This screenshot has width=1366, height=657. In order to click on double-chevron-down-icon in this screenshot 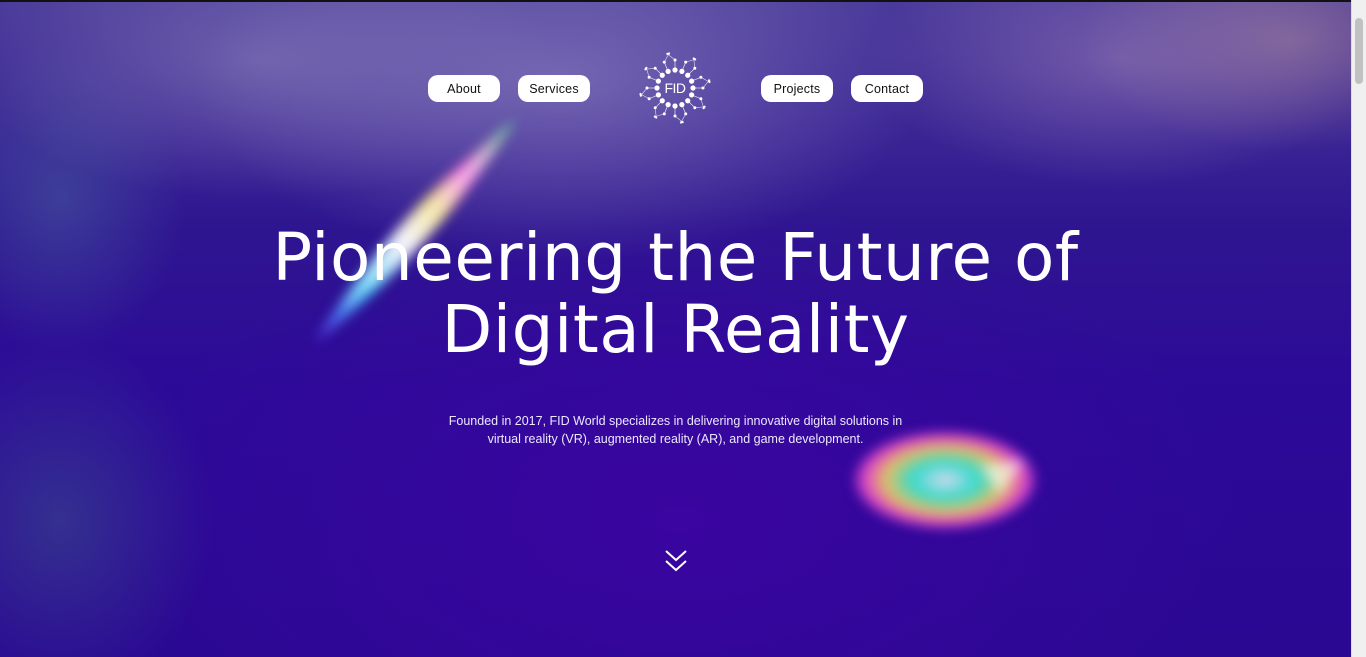, I will do `click(676, 561)`.